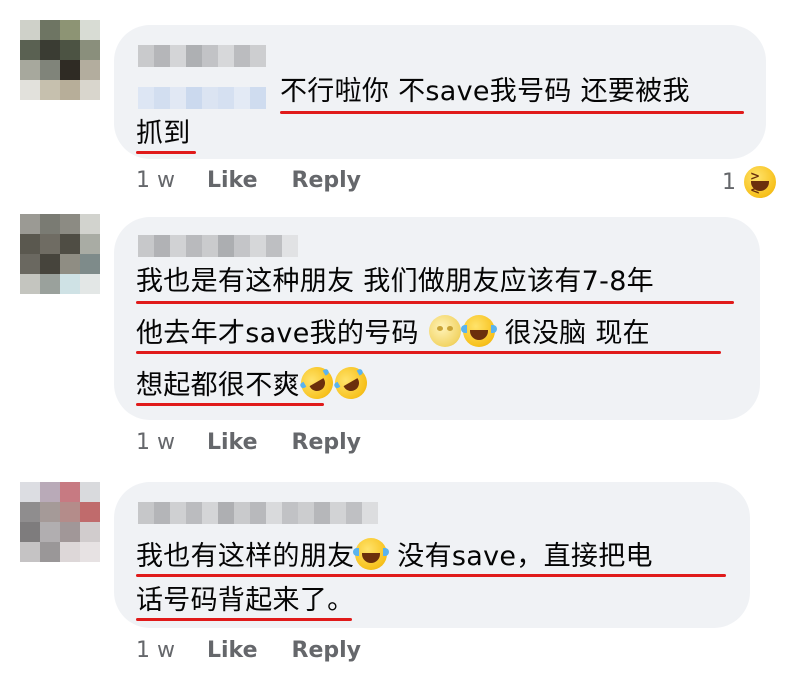 This screenshot has width=800, height=673. I want to click on comment-text-line: 我也有这样的朋友 没有save，直接把电, so click(394, 556).